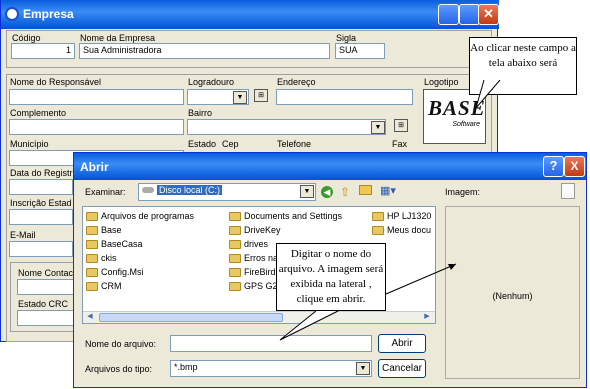 The width and height of the screenshot is (590, 389). I want to click on estado-crc-field, so click(46, 318).